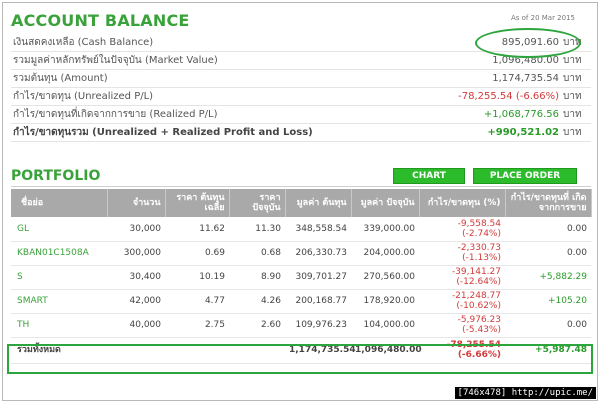 The image size is (600, 403). I want to click on column-header-realized: กำไร/ขาดทุนที่ เกิดจากการขาย, so click(548, 203).